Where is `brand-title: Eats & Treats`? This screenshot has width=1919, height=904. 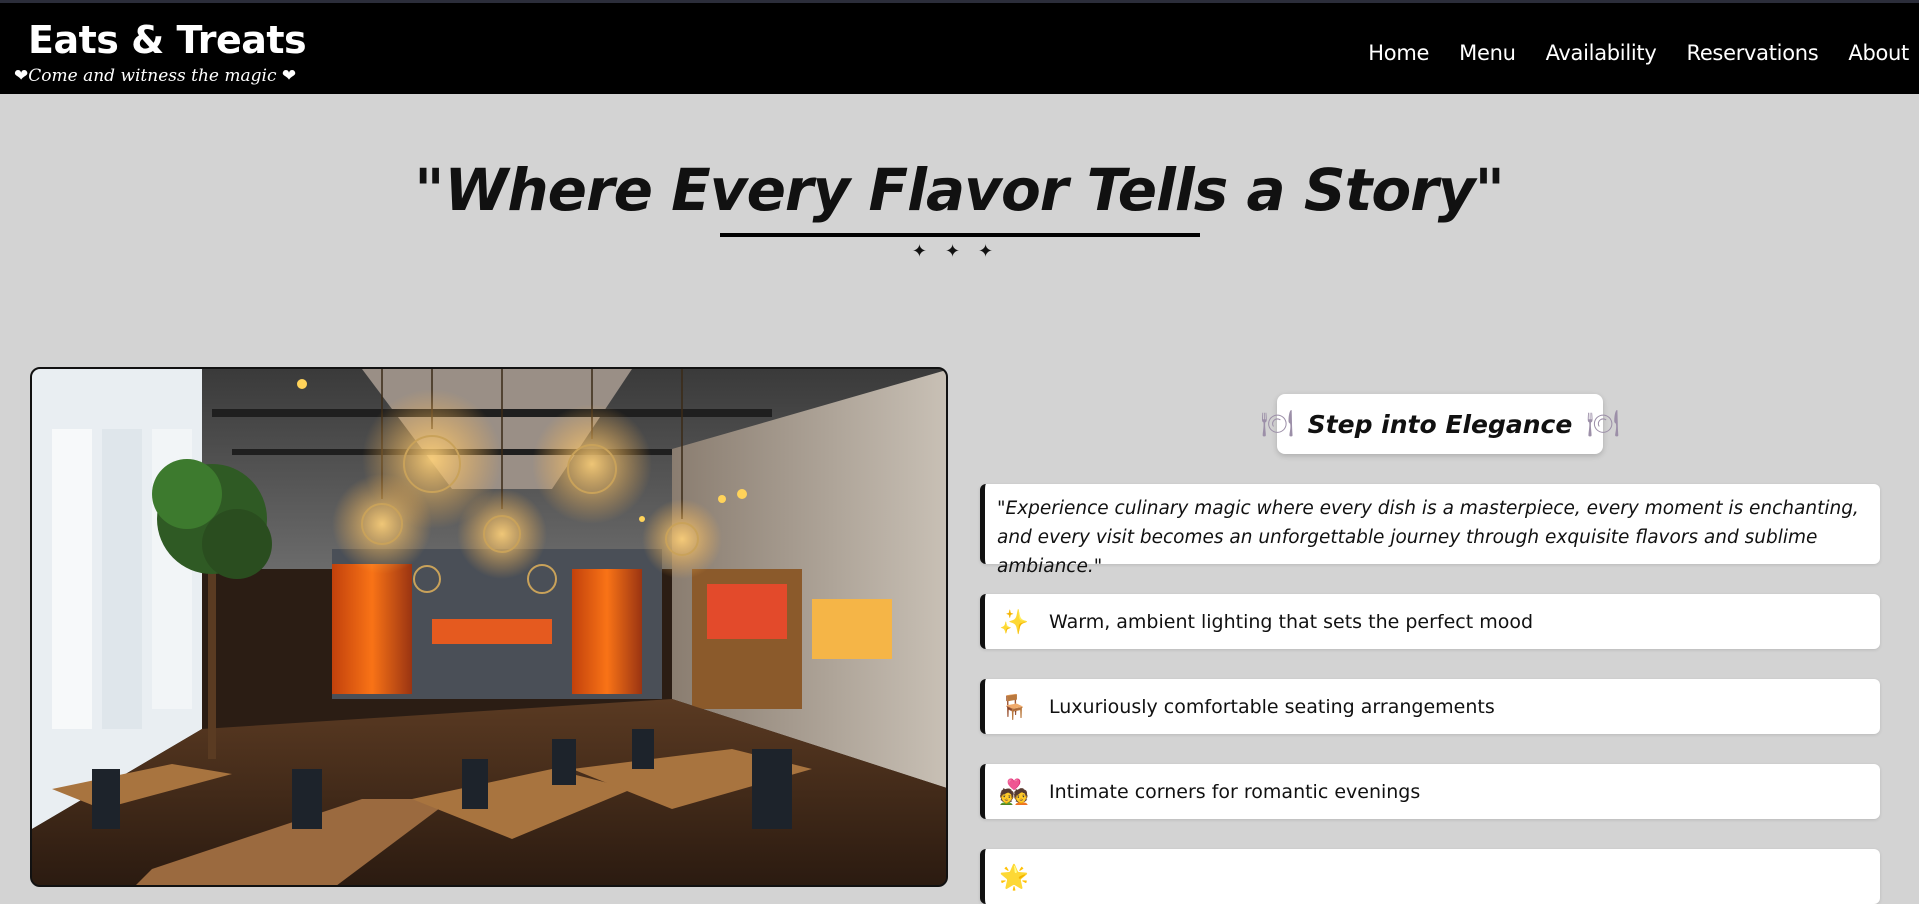
brand-title: Eats & Treats is located at coordinates (167, 40).